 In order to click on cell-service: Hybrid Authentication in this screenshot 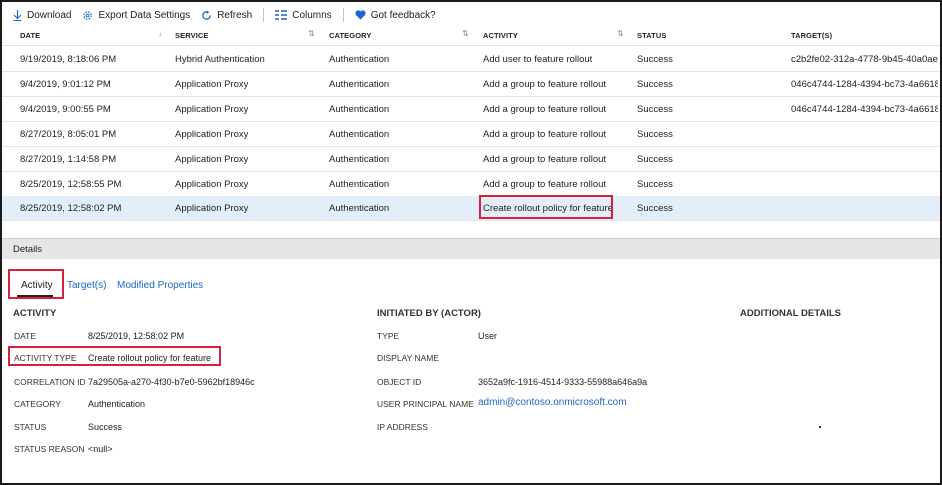, I will do `click(220, 59)`.